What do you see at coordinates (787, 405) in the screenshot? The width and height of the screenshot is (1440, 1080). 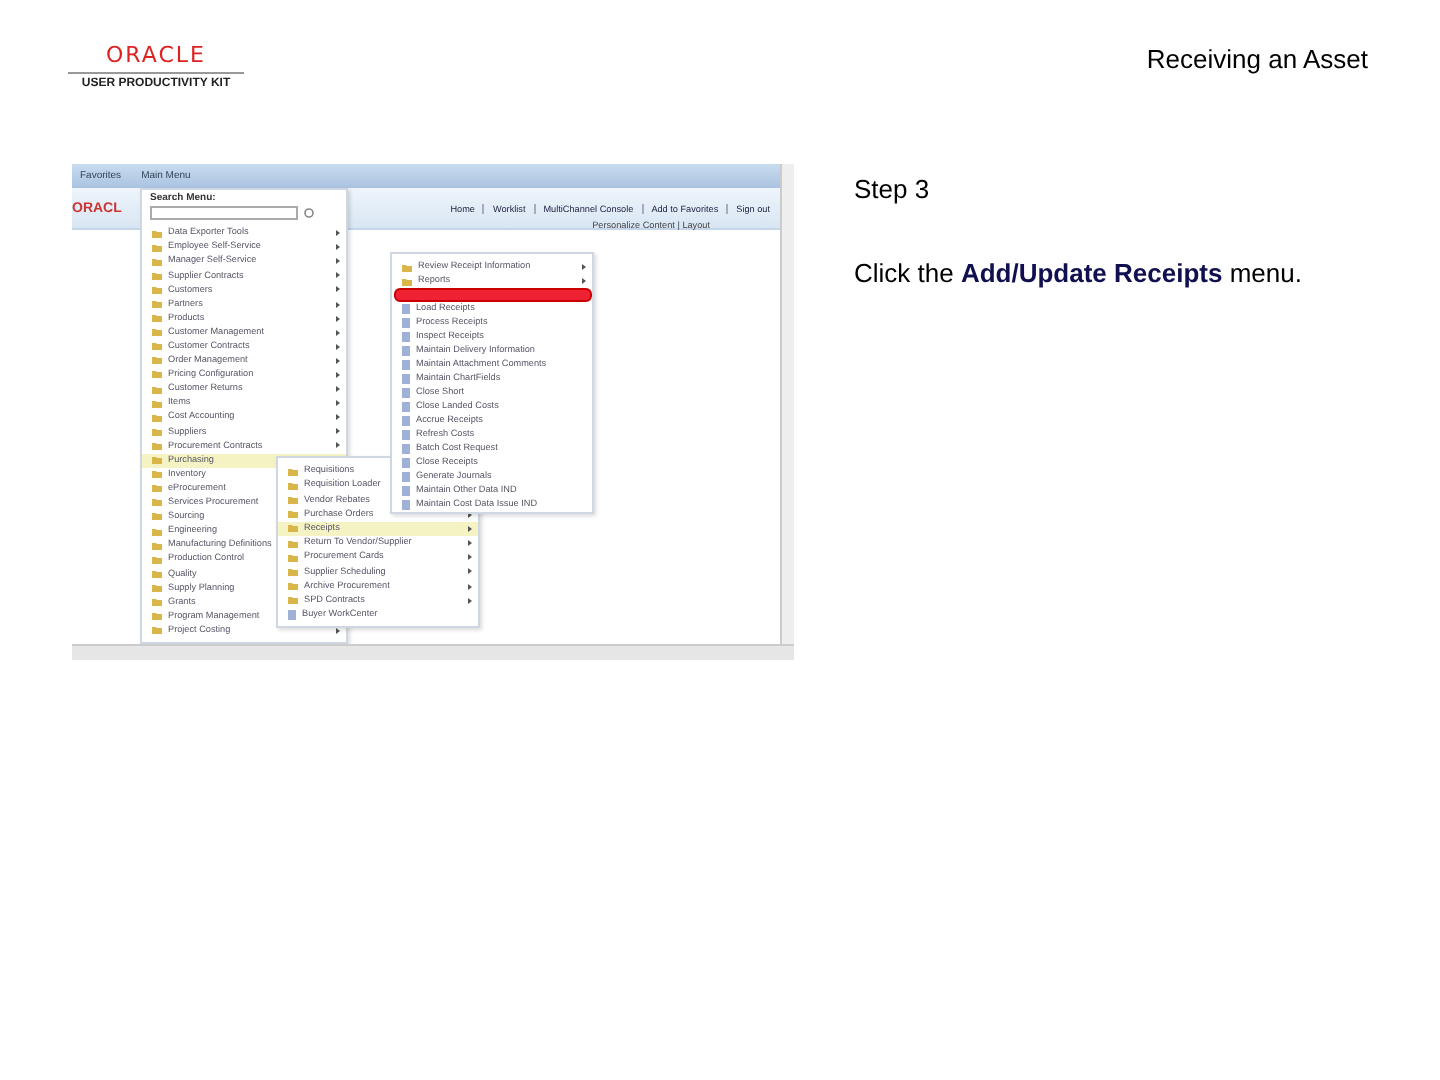 I see `vertical-scrollbar` at bounding box center [787, 405].